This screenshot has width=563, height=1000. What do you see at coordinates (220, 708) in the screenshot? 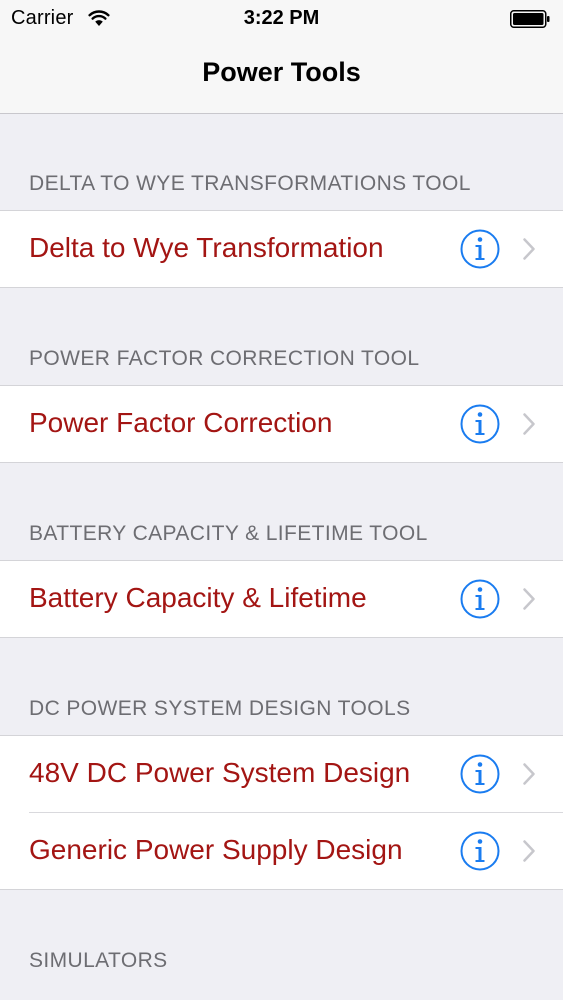
I see `section-header-label: DC POWER SYSTEM DESIGN TOOLS` at bounding box center [220, 708].